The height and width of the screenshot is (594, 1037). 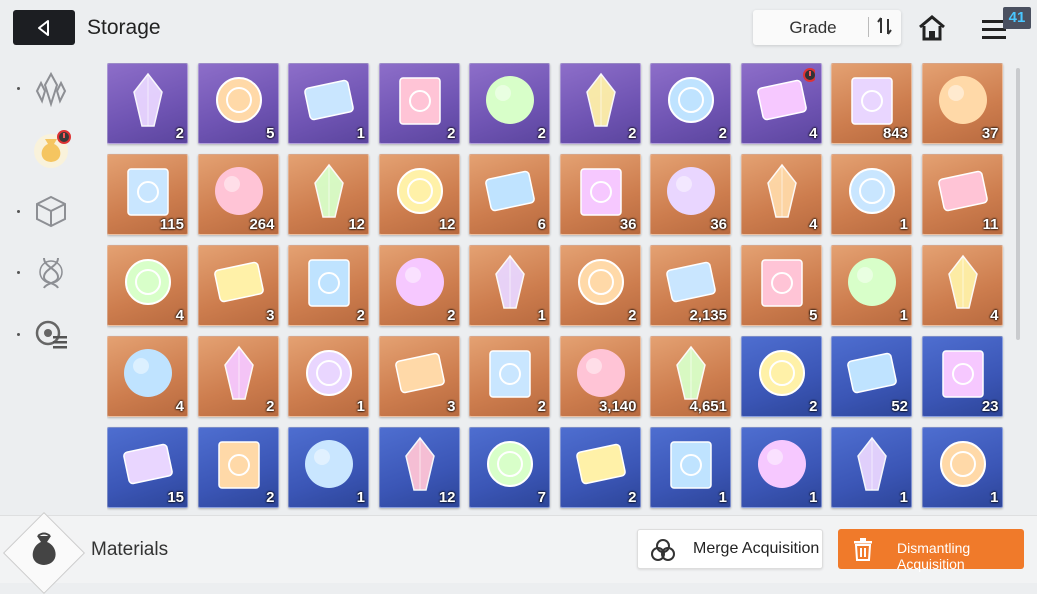 What do you see at coordinates (931, 550) in the screenshot?
I see `dismantling-acquisition-button: Dismantling Acquisition` at bounding box center [931, 550].